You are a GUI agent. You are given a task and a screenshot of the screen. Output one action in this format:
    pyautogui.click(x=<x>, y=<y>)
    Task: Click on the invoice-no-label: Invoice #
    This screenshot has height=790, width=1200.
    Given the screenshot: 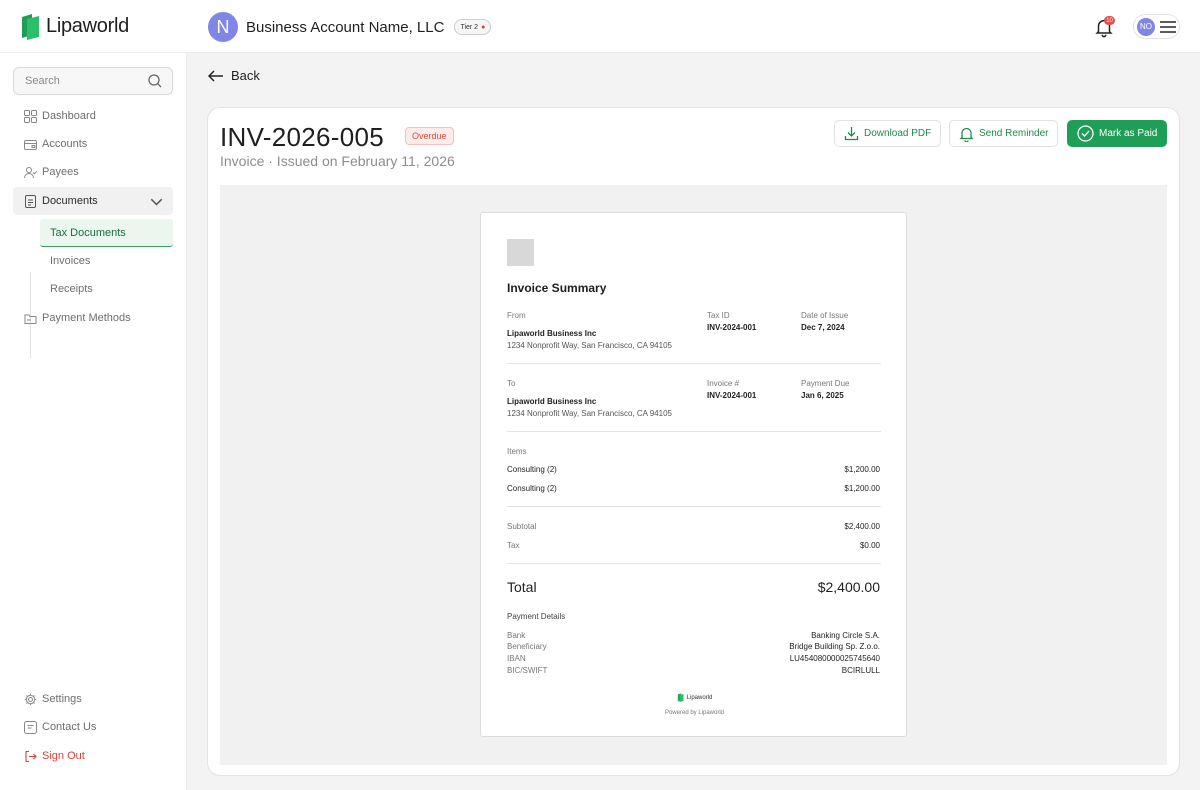 What is the action you would take?
    pyautogui.click(x=723, y=383)
    